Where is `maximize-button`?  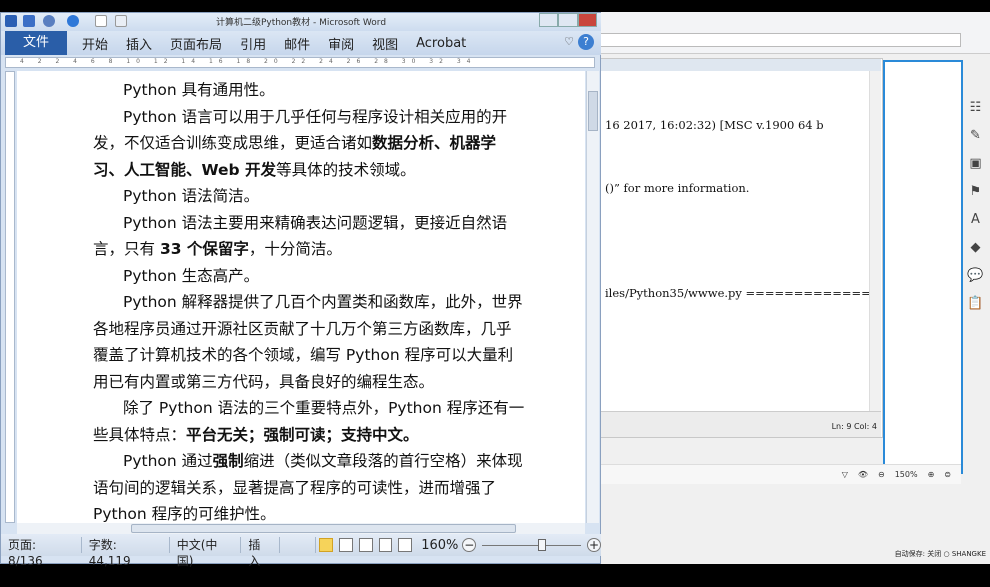 maximize-button is located at coordinates (568, 20).